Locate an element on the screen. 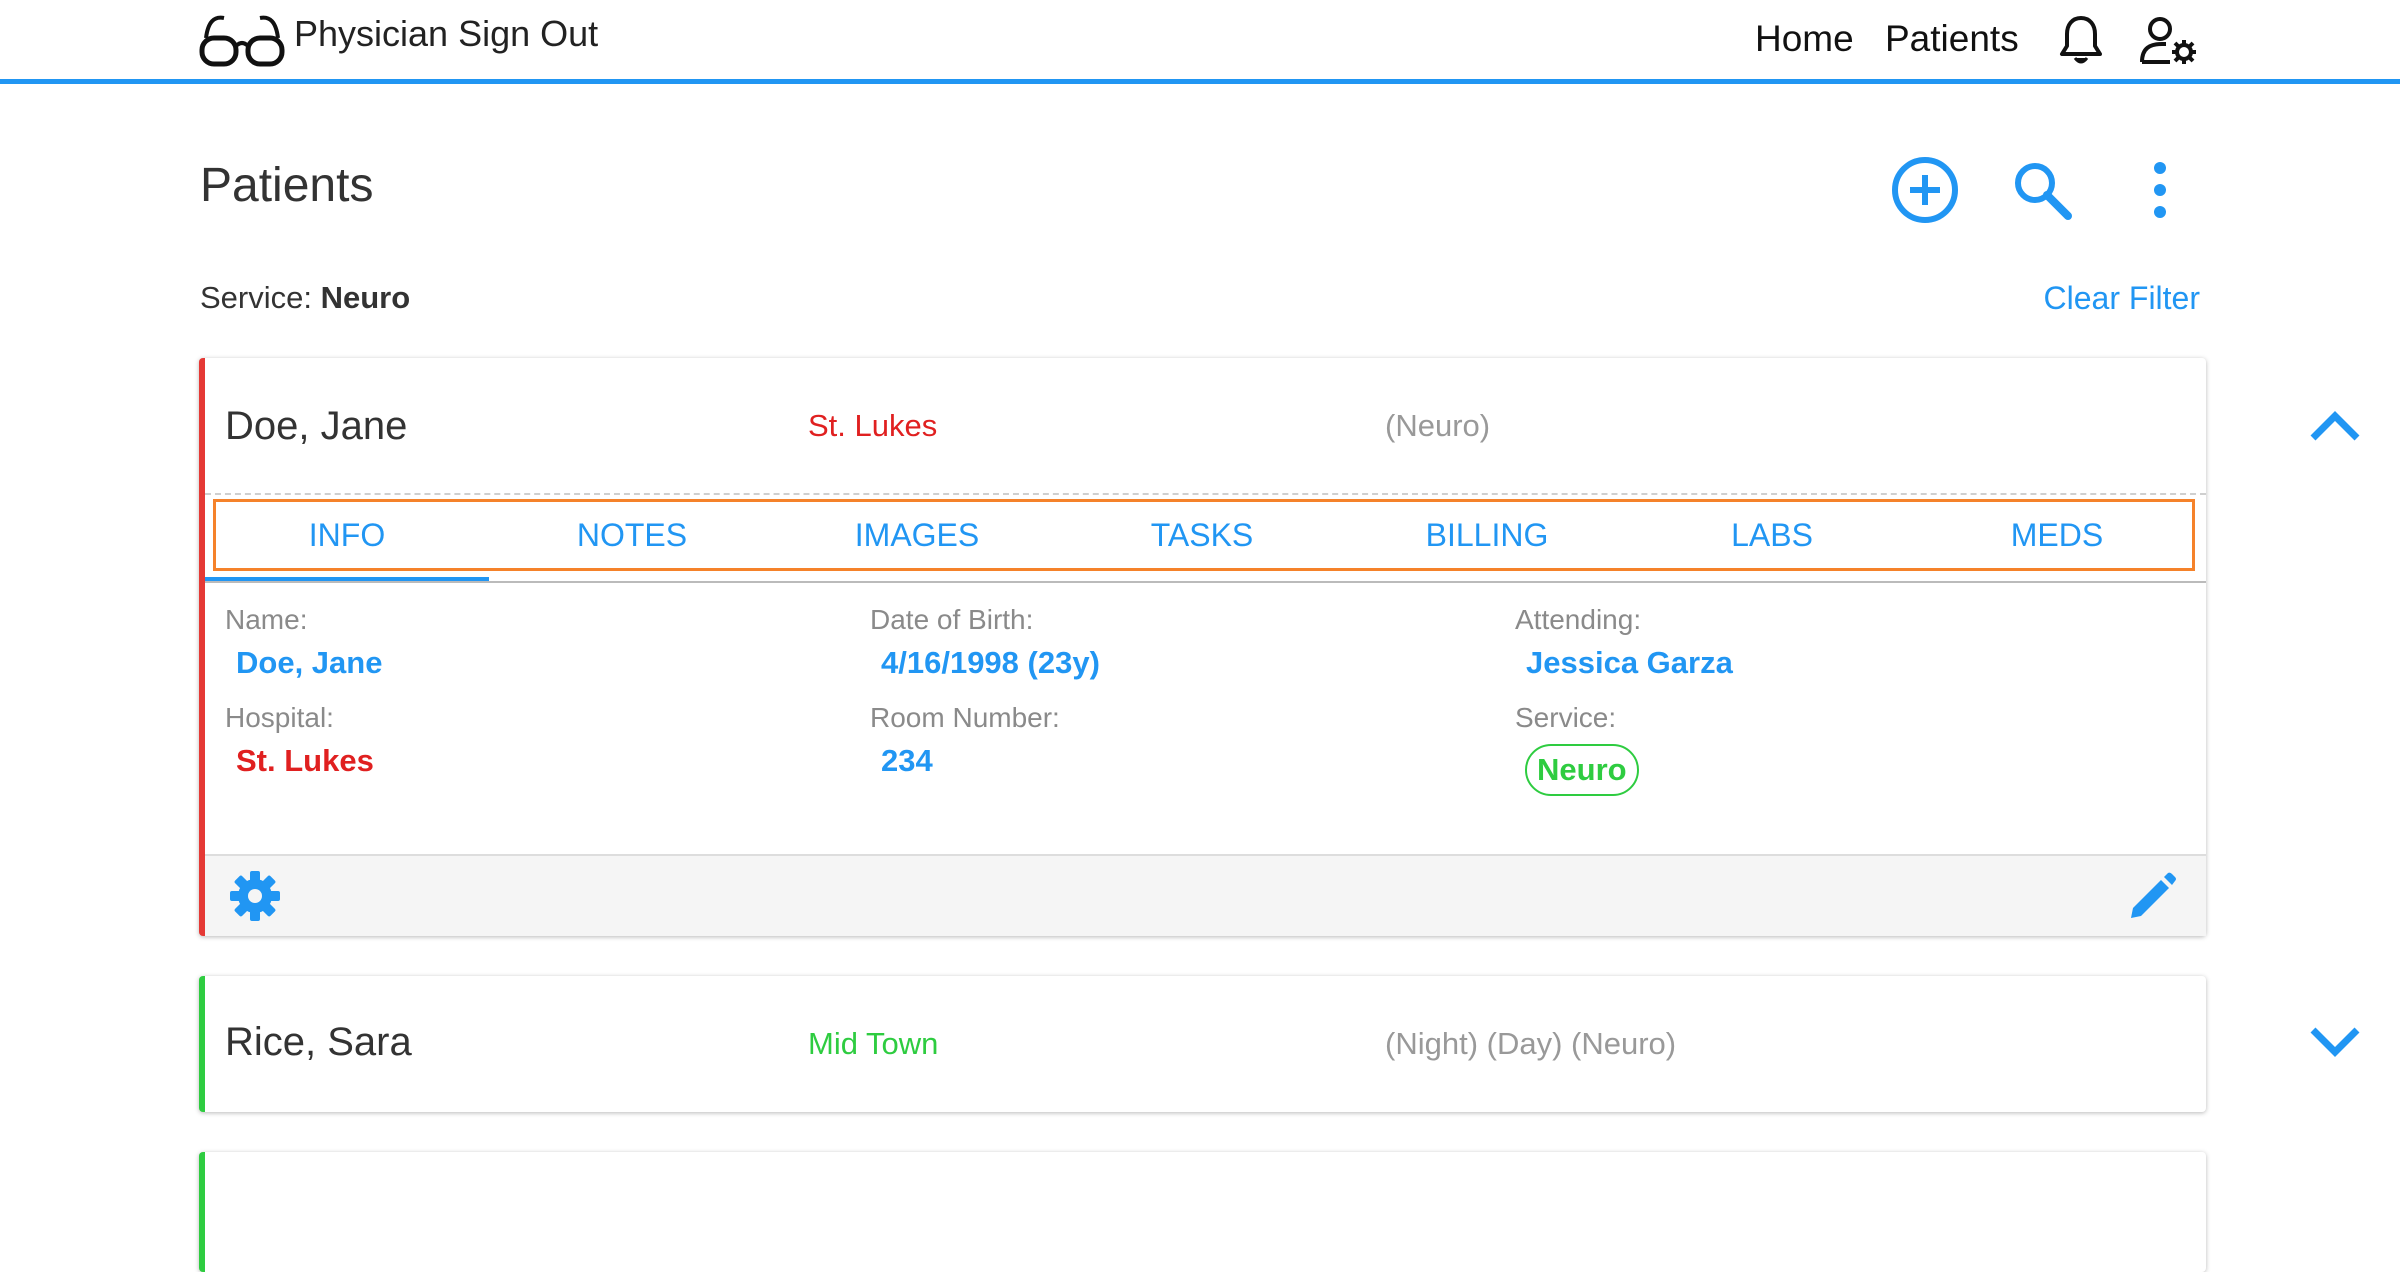  patient-name: Rice, Sara is located at coordinates (318, 1042).